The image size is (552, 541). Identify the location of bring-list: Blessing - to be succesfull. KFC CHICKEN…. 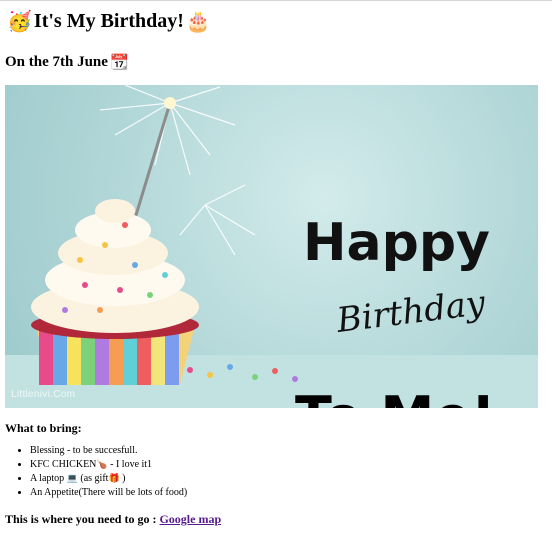
(93, 472).